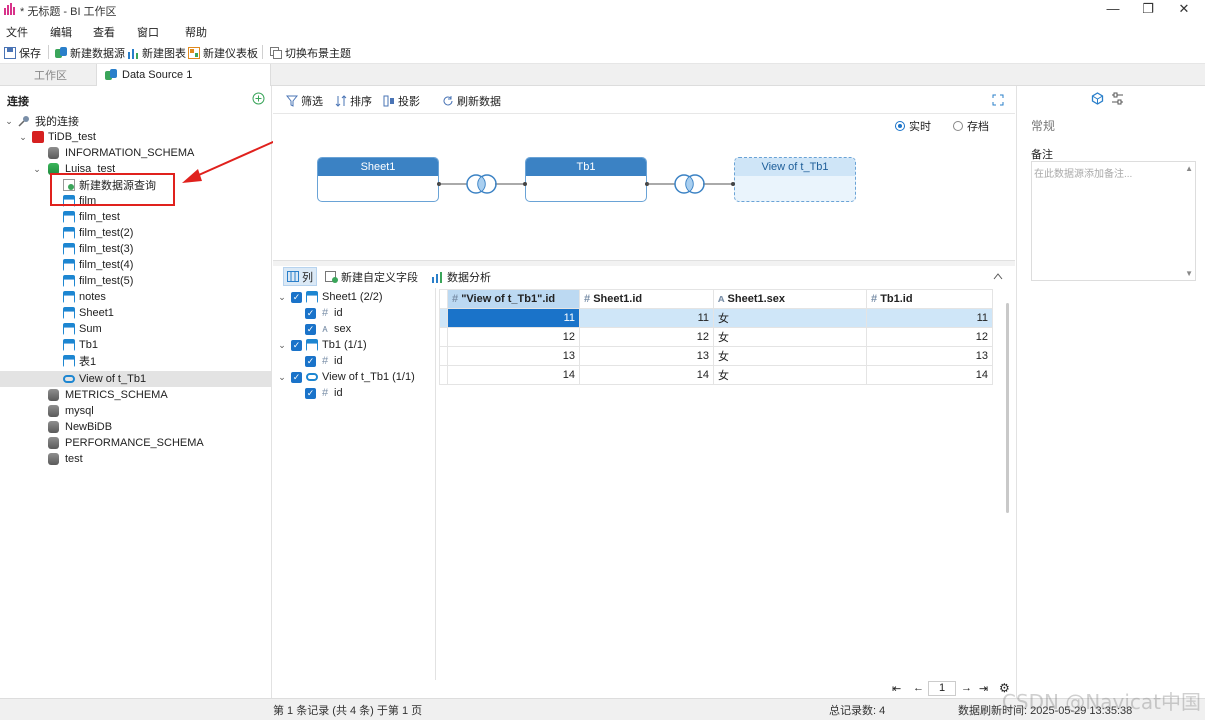 Image resolution: width=1205 pixels, height=720 pixels. What do you see at coordinates (135, 395) in the screenshot?
I see `tree-schema: METRICS_SCHEMA` at bounding box center [135, 395].